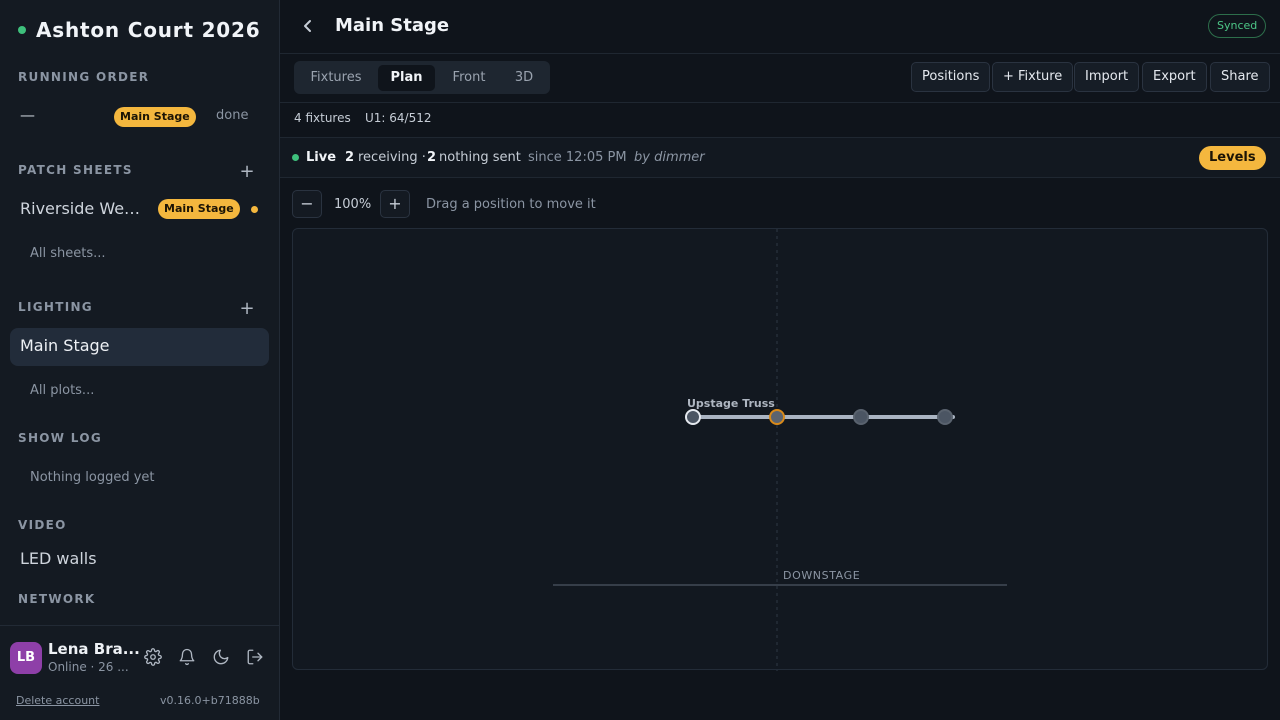  I want to click on status-dot, so click(22, 30).